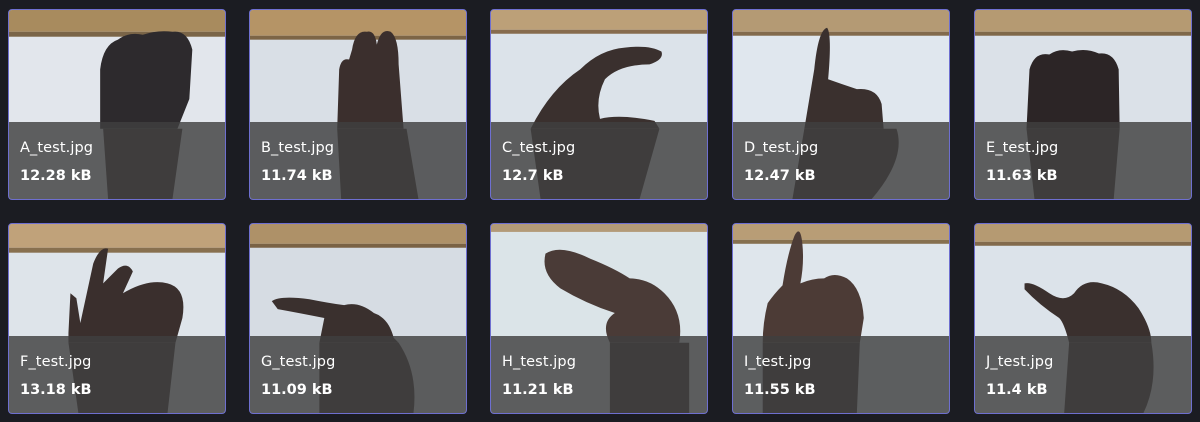 This screenshot has height=422, width=1200. Describe the element at coordinates (841, 374) in the screenshot. I see `file-caption: I_test.jpg 11.55 kB` at that location.